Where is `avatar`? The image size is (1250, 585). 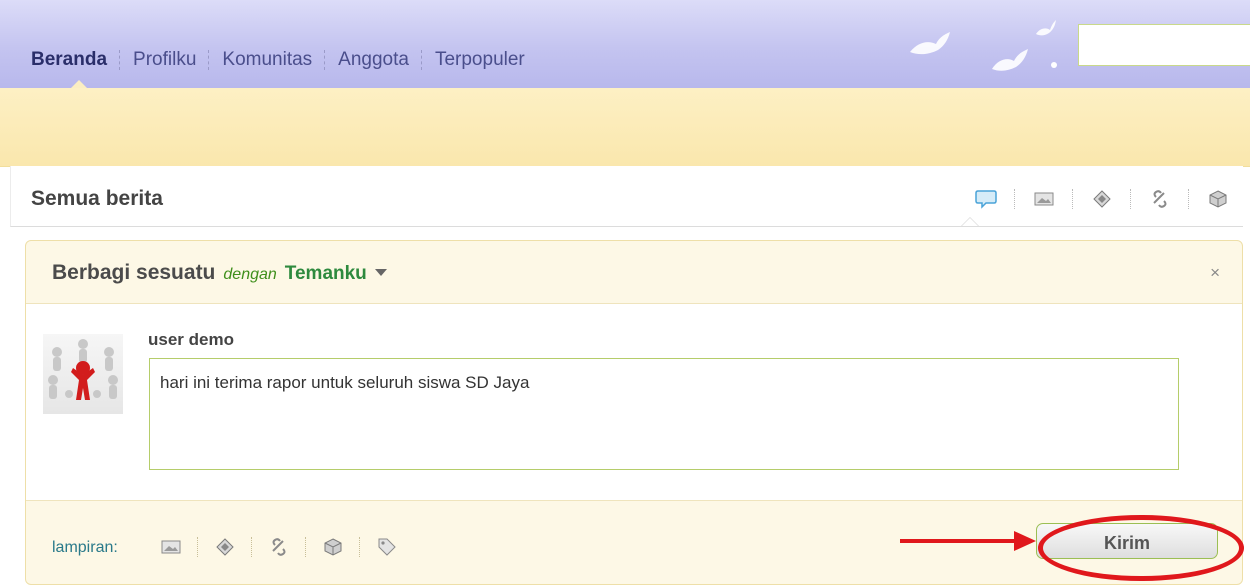 avatar is located at coordinates (83, 374).